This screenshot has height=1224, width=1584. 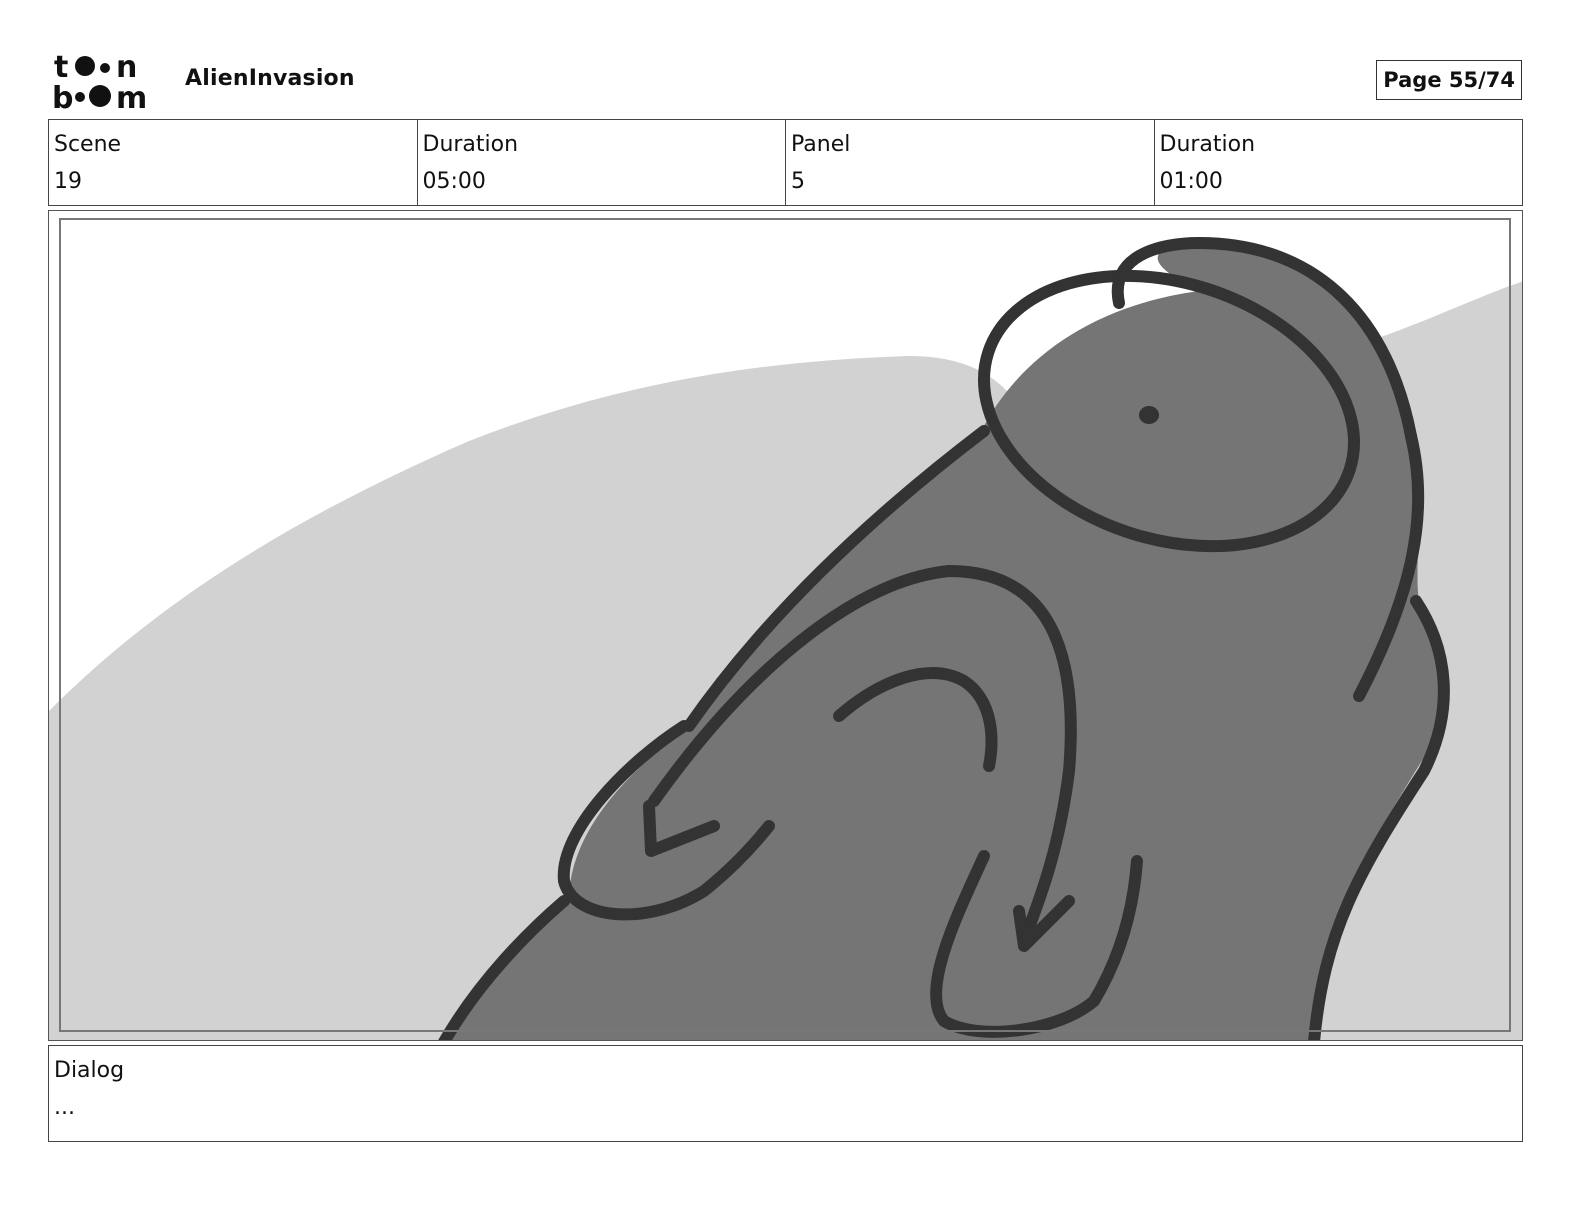 I want to click on scene-label: Scene, so click(x=88, y=144).